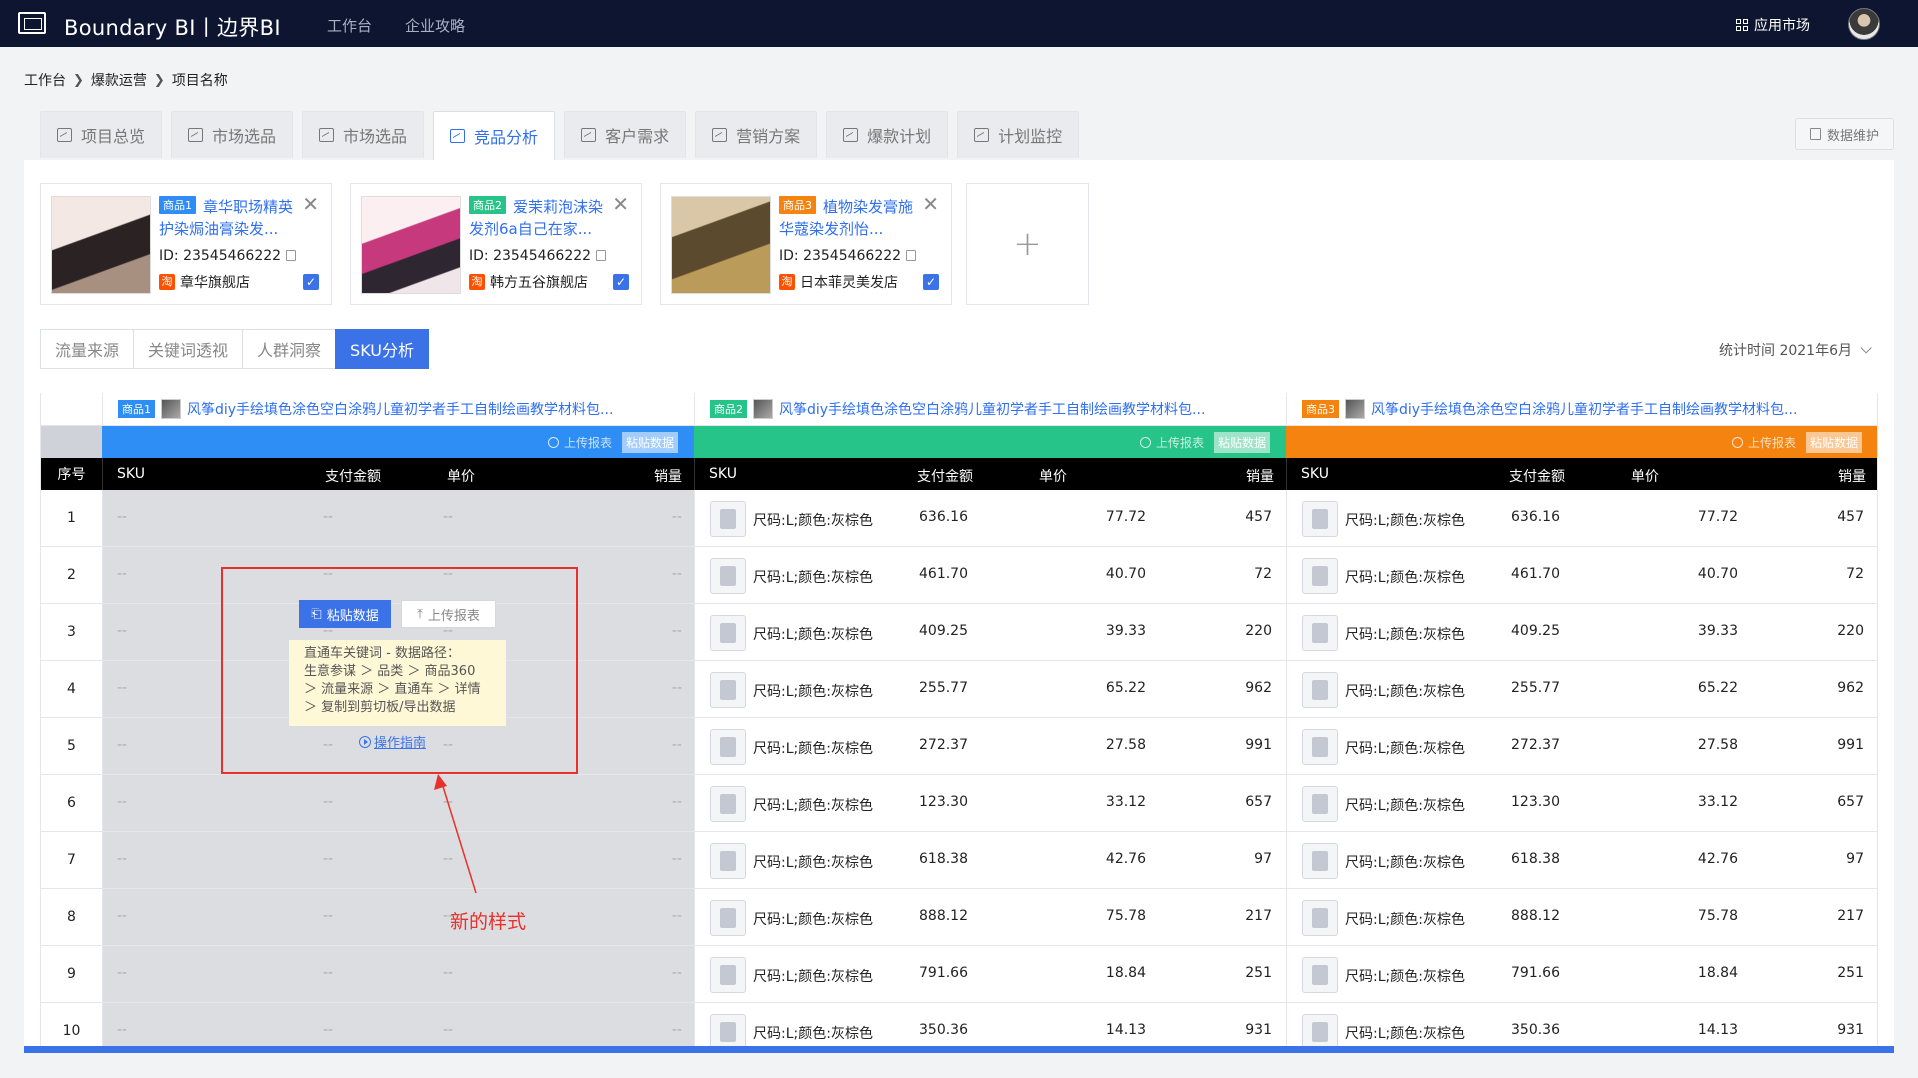 The height and width of the screenshot is (1078, 1918). I want to click on paste-data-button: ⎗ 粘贴数据, so click(345, 614).